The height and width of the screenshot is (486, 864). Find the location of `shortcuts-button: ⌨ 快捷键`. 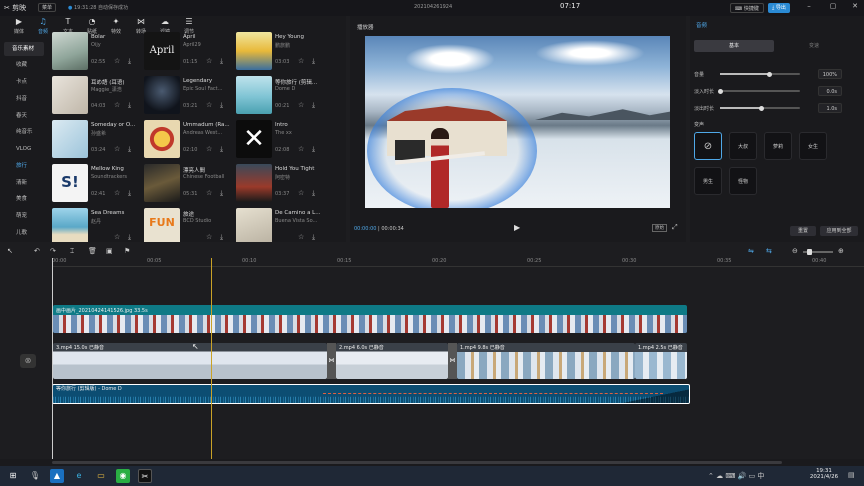

shortcuts-button: ⌨ 快捷键 is located at coordinates (747, 8).